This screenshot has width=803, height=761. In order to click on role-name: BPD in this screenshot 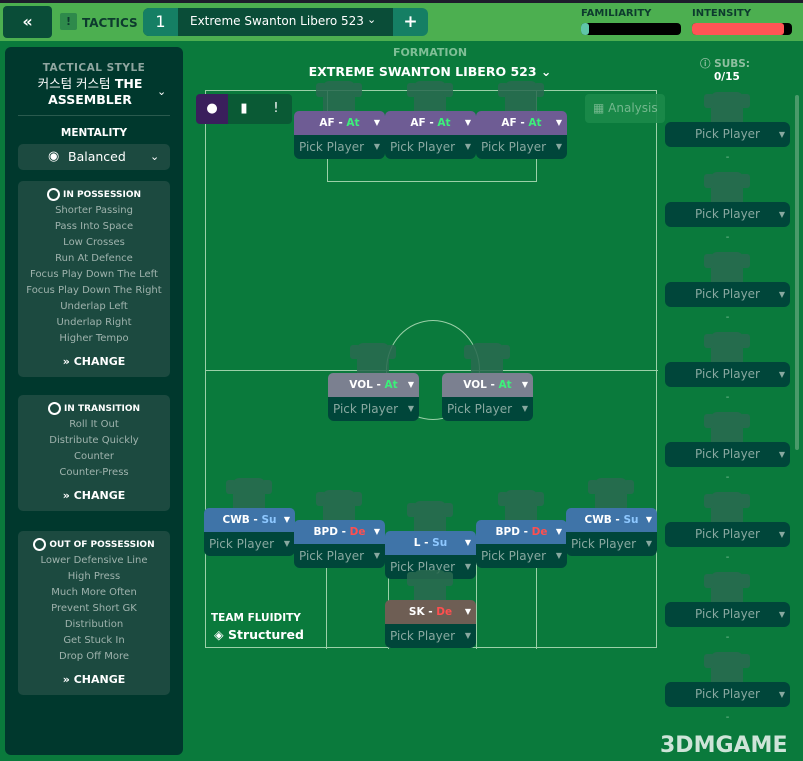, I will do `click(325, 532)`.